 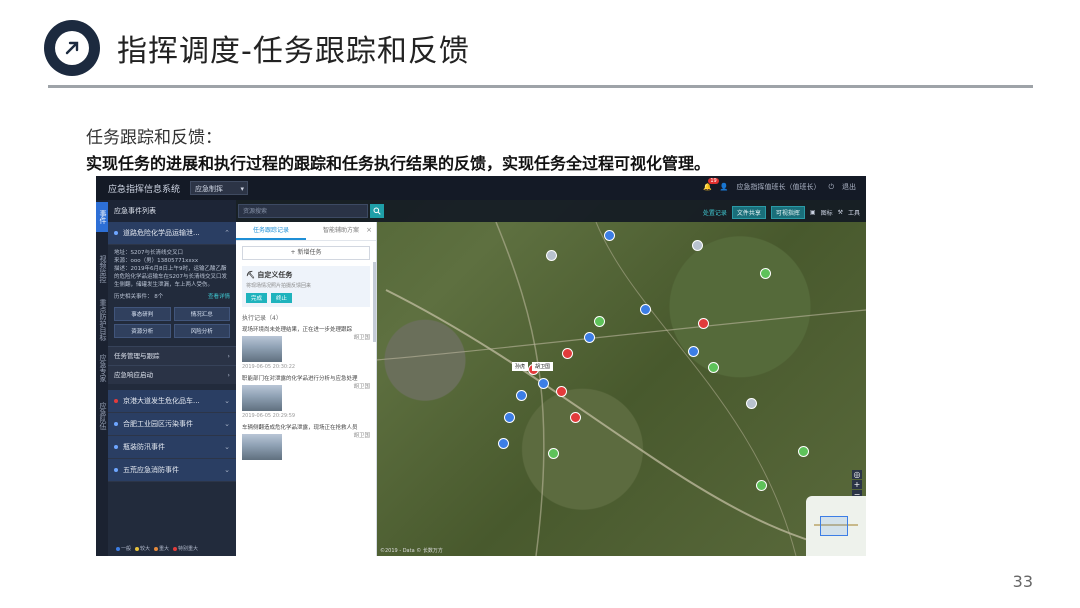 What do you see at coordinates (857, 484) in the screenshot?
I see `zoom-in-button: +` at bounding box center [857, 484].